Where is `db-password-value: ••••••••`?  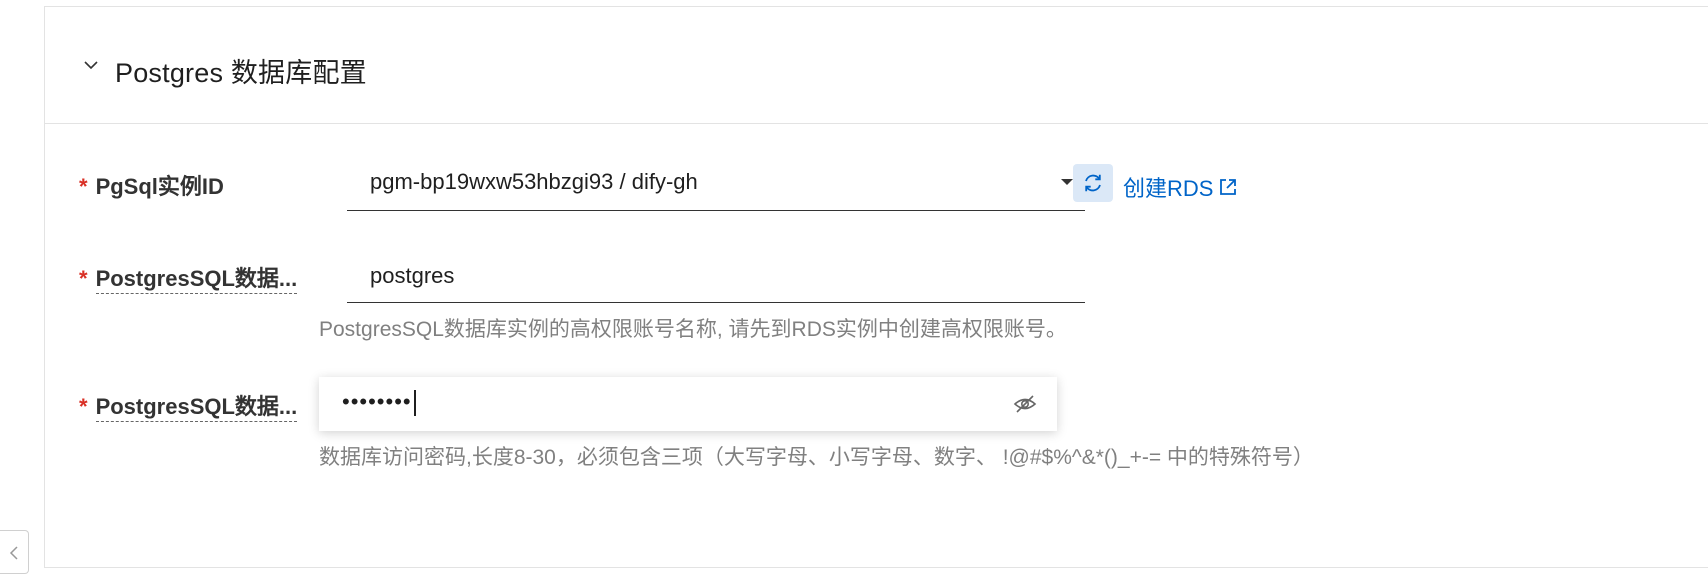 db-password-value: •••••••• is located at coordinates (379, 403).